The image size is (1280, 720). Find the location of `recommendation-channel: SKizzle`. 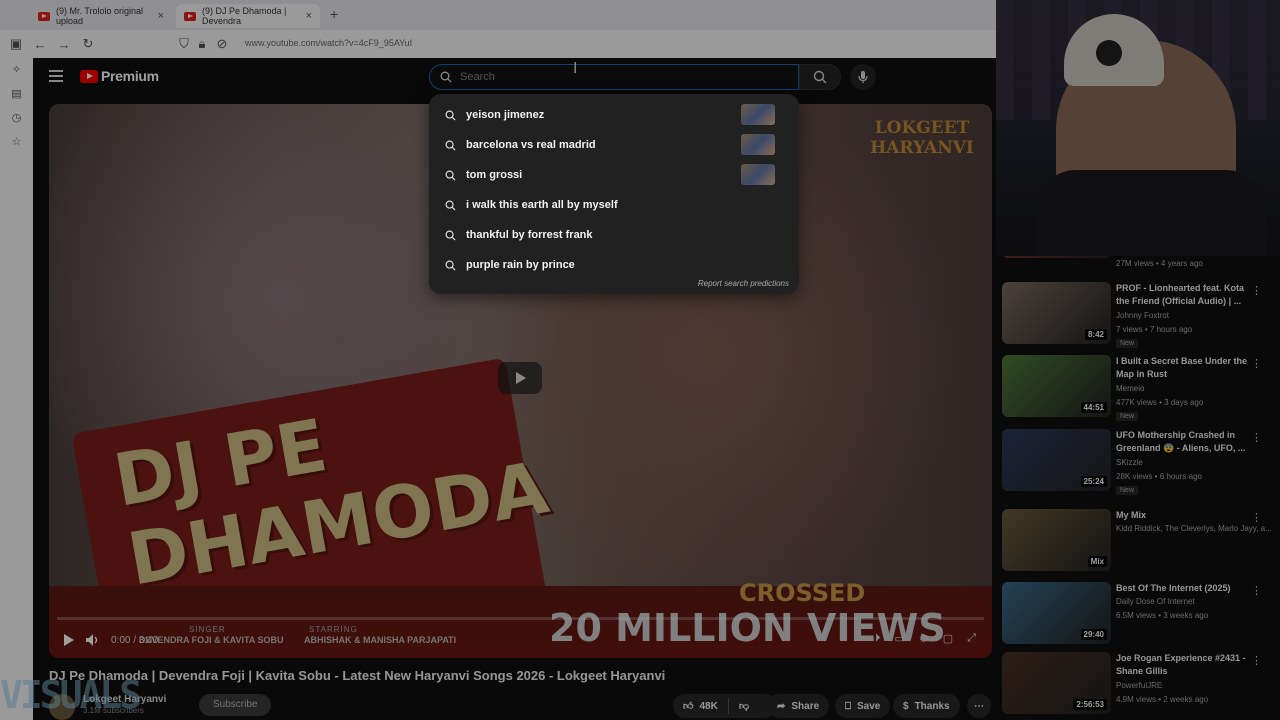

recommendation-channel: SKizzle is located at coordinates (1129, 462).